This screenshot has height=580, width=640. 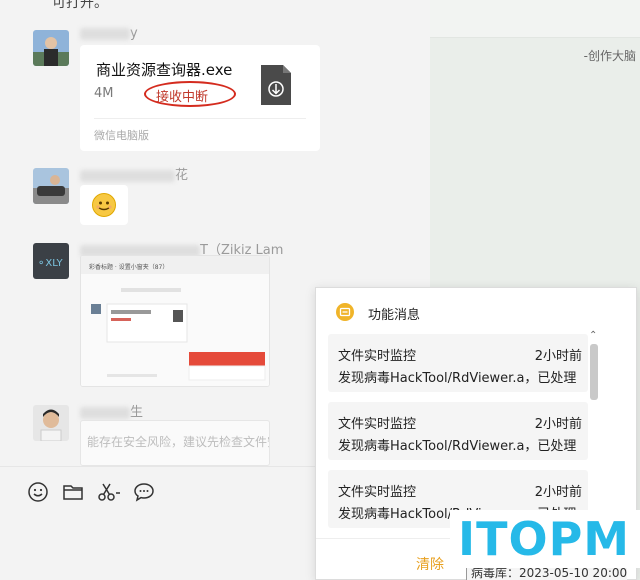 I want to click on emoji-icon, so click(x=38, y=492).